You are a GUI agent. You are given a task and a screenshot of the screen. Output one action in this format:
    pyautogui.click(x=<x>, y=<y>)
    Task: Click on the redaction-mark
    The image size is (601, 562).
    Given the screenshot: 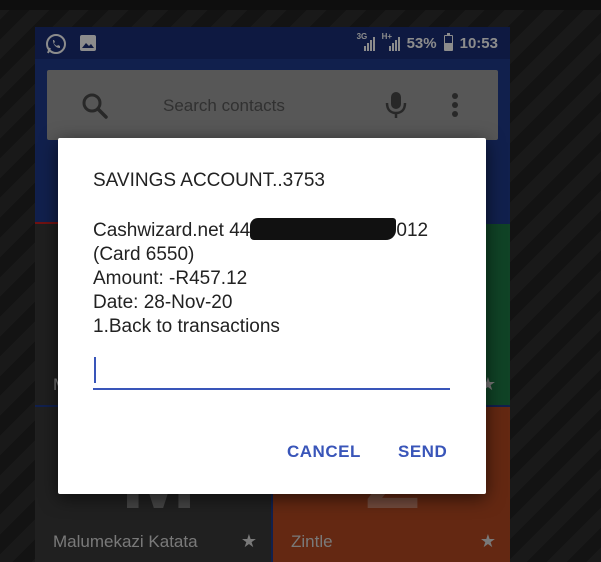 What is the action you would take?
    pyautogui.click(x=323, y=229)
    